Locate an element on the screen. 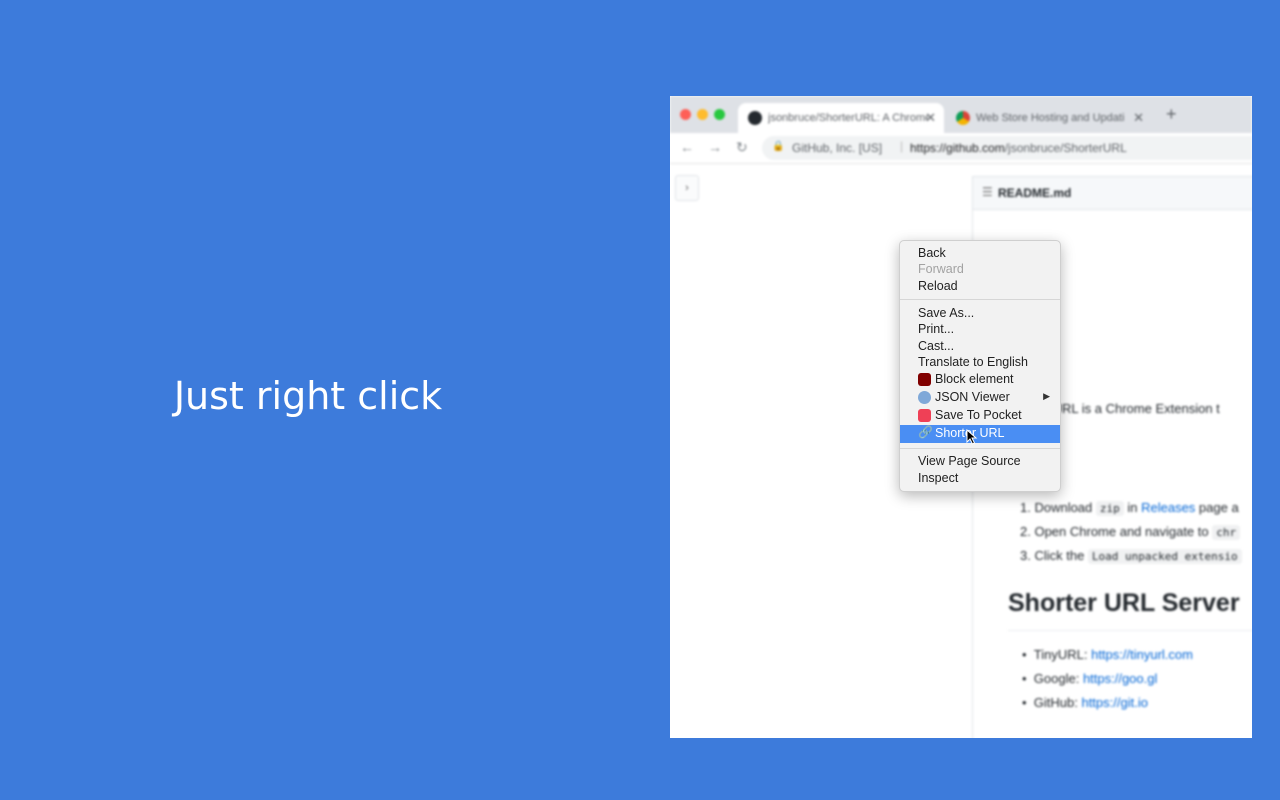 This screenshot has width=1280, height=800. maximize-window-icon is located at coordinates (719, 114).